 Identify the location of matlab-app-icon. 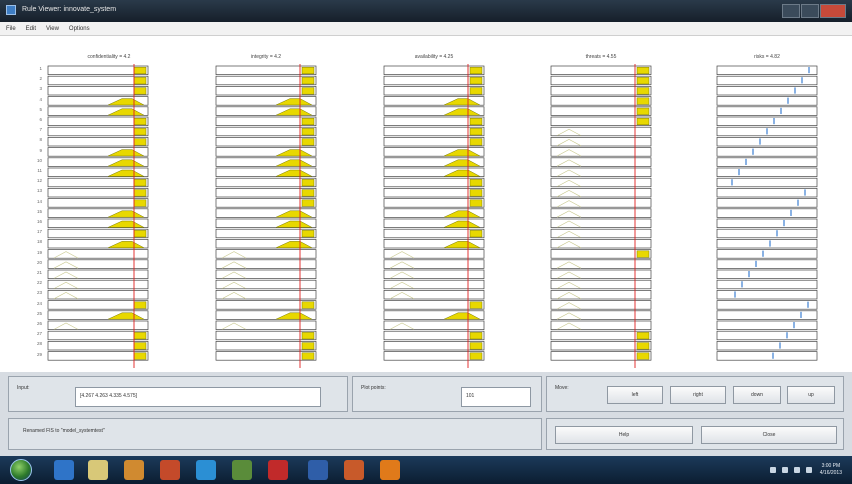
(354, 470).